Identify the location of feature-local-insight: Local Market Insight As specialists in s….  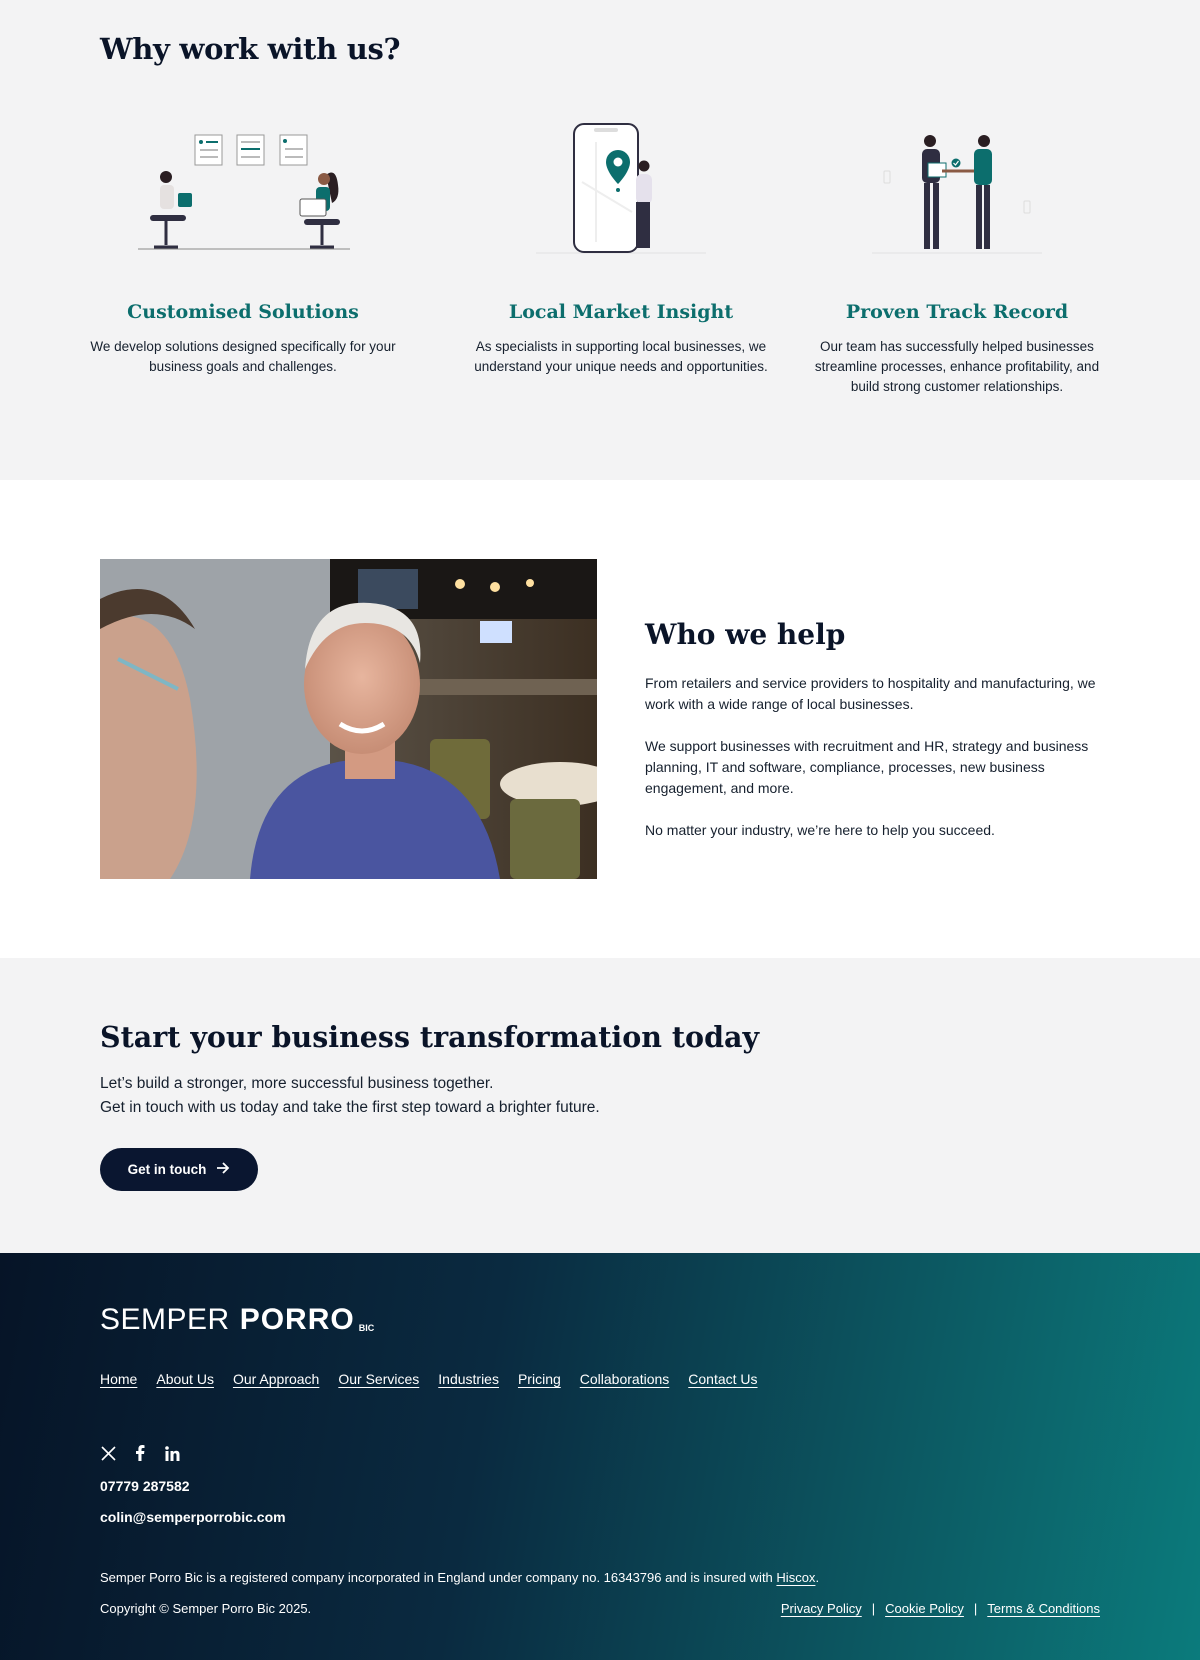
(621, 244).